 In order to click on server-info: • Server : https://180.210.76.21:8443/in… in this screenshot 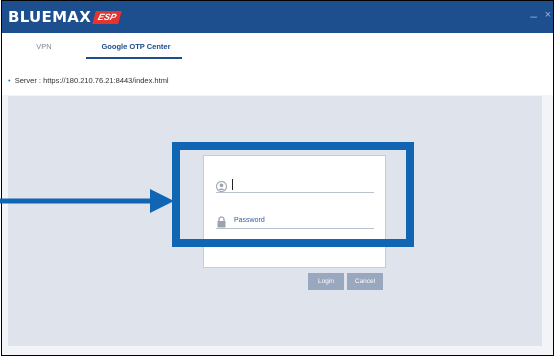, I will do `click(88, 80)`.